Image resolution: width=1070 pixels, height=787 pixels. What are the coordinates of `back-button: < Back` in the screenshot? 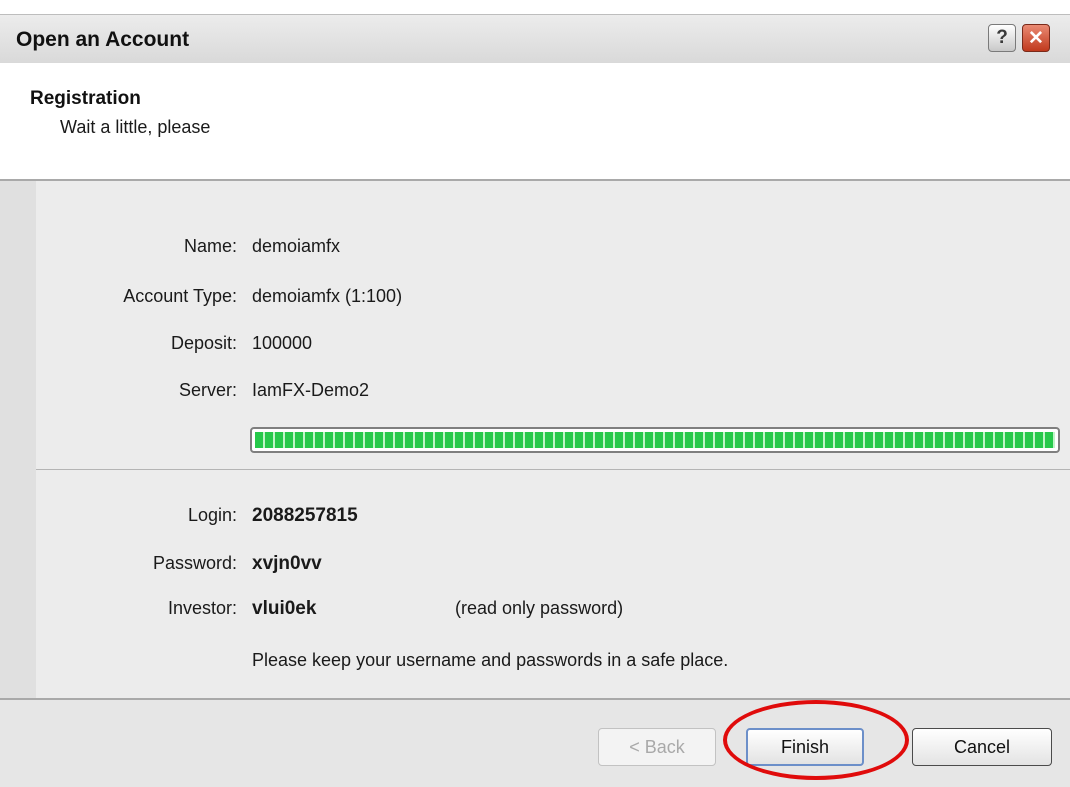 It's located at (657, 747).